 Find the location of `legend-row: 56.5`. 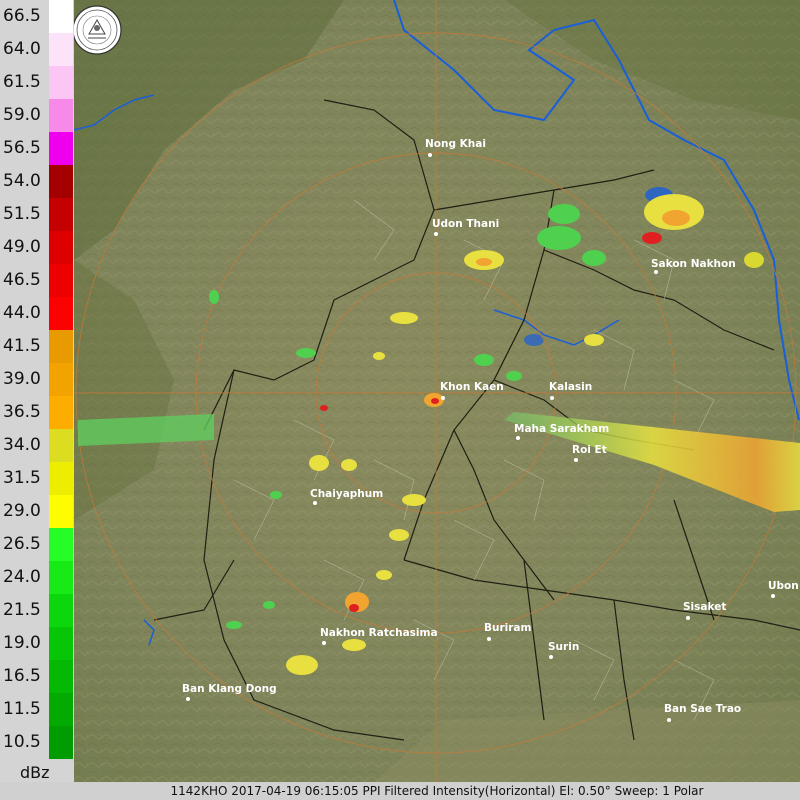

legend-row: 56.5 is located at coordinates (37, 148).